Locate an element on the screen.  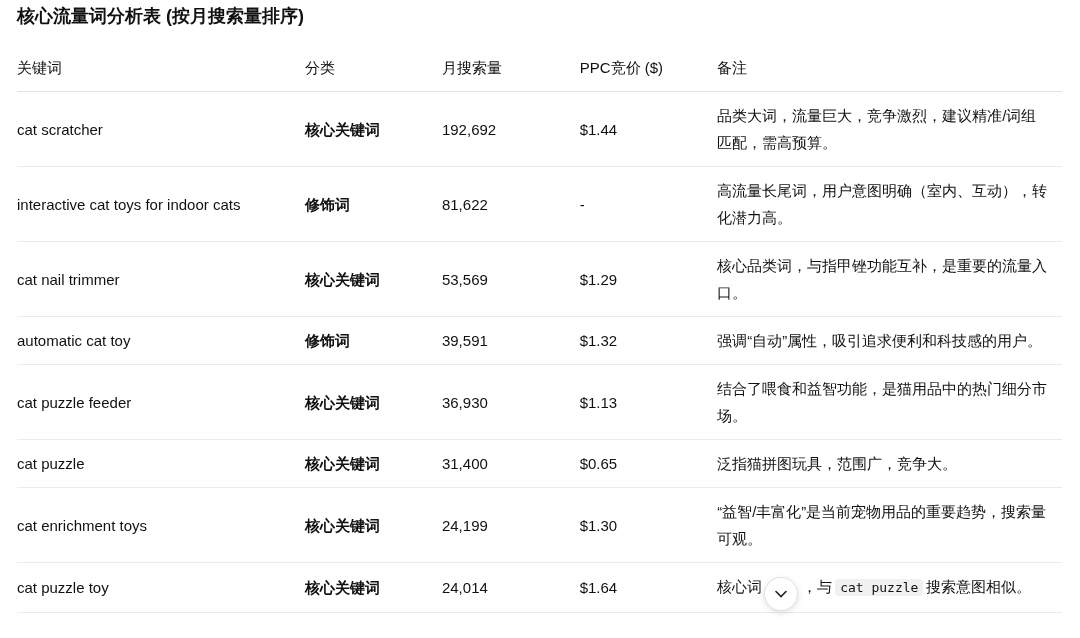
column-header: 月搜索量 is located at coordinates (510, 71).